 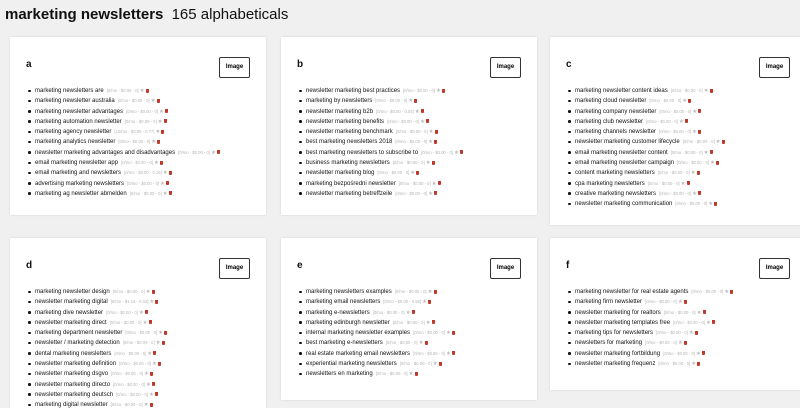 I want to click on keyword-text: marketing agency newsletter, so click(x=73, y=132).